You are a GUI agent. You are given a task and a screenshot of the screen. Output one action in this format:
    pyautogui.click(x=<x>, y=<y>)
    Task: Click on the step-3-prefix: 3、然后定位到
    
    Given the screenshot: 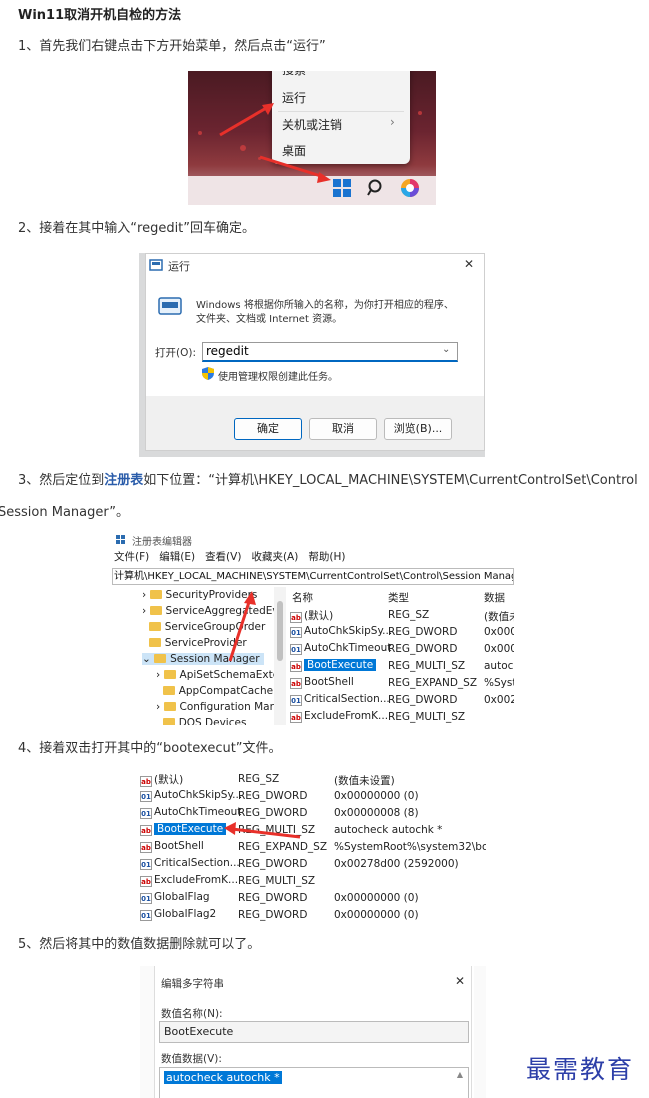 What is the action you would take?
    pyautogui.click(x=61, y=480)
    